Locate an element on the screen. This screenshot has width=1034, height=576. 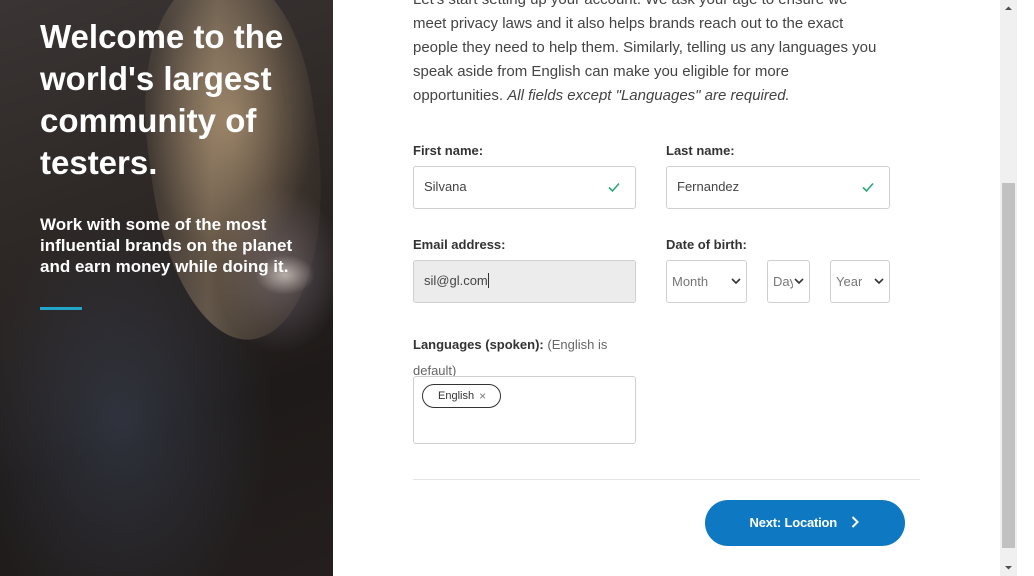
dob-month-select: Month is located at coordinates (706, 281).